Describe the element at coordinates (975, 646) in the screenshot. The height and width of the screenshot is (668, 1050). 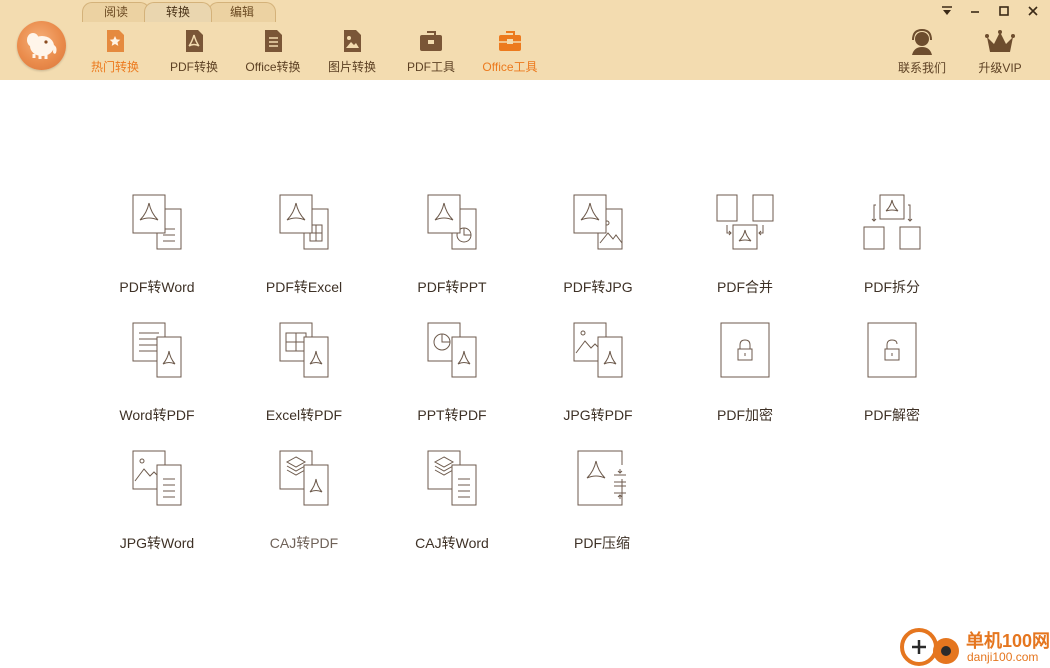
I see `watermark: 单机100网 danji100.com` at that location.